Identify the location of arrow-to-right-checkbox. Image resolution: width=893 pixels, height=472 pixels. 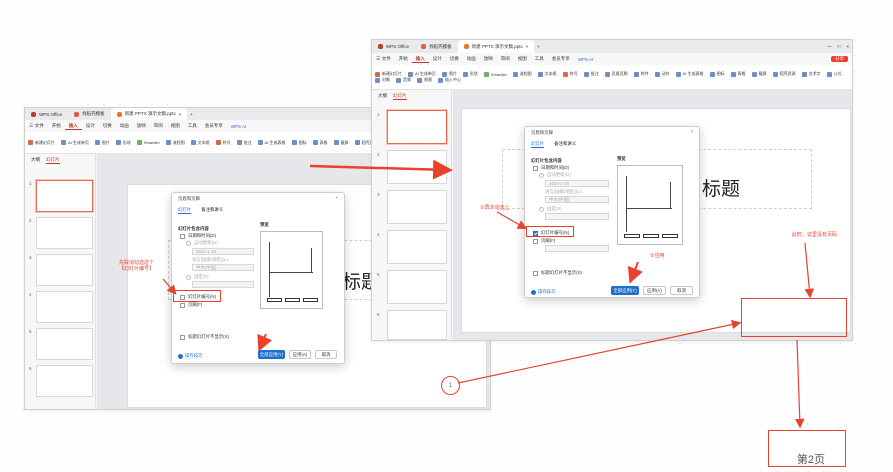
(512, 220).